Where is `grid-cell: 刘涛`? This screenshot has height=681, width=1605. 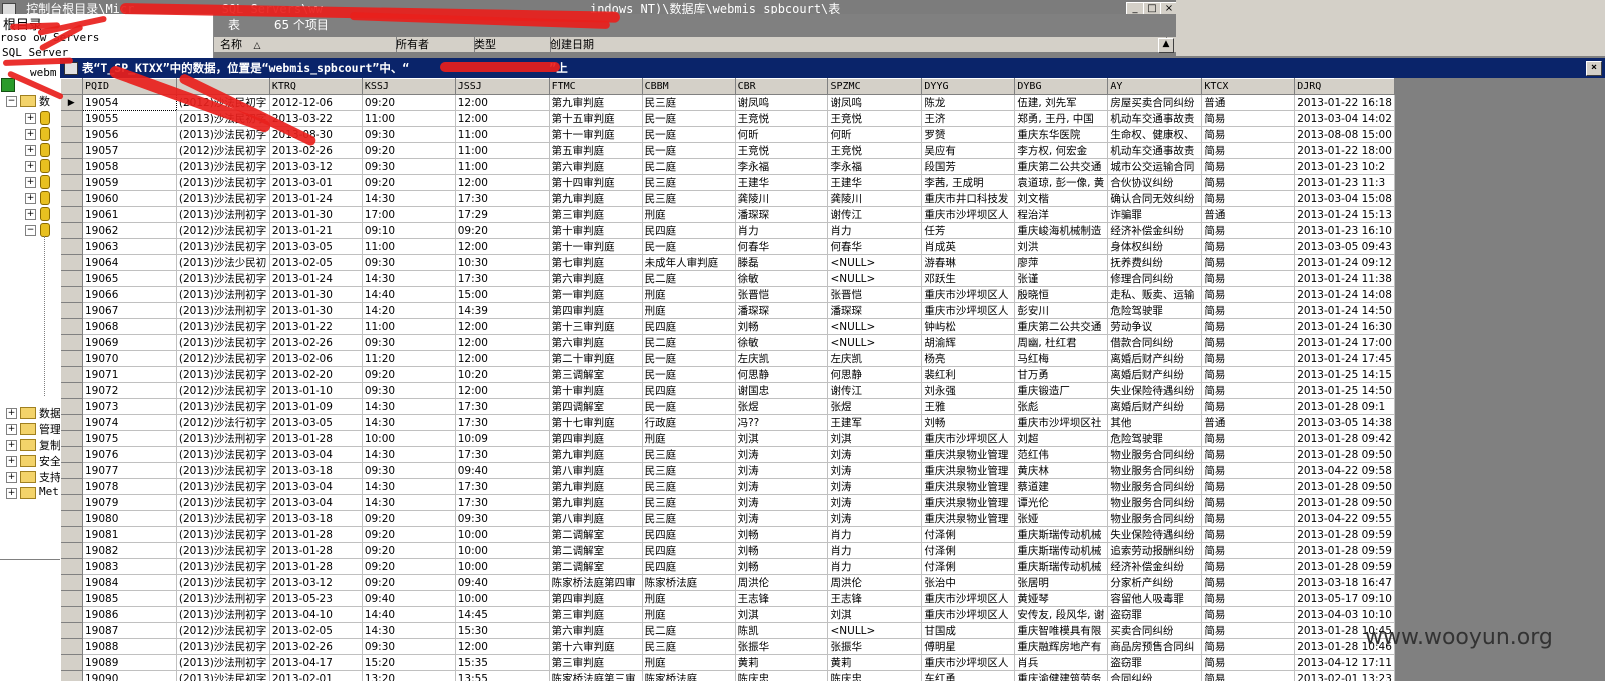 grid-cell: 刘涛 is located at coordinates (875, 470).